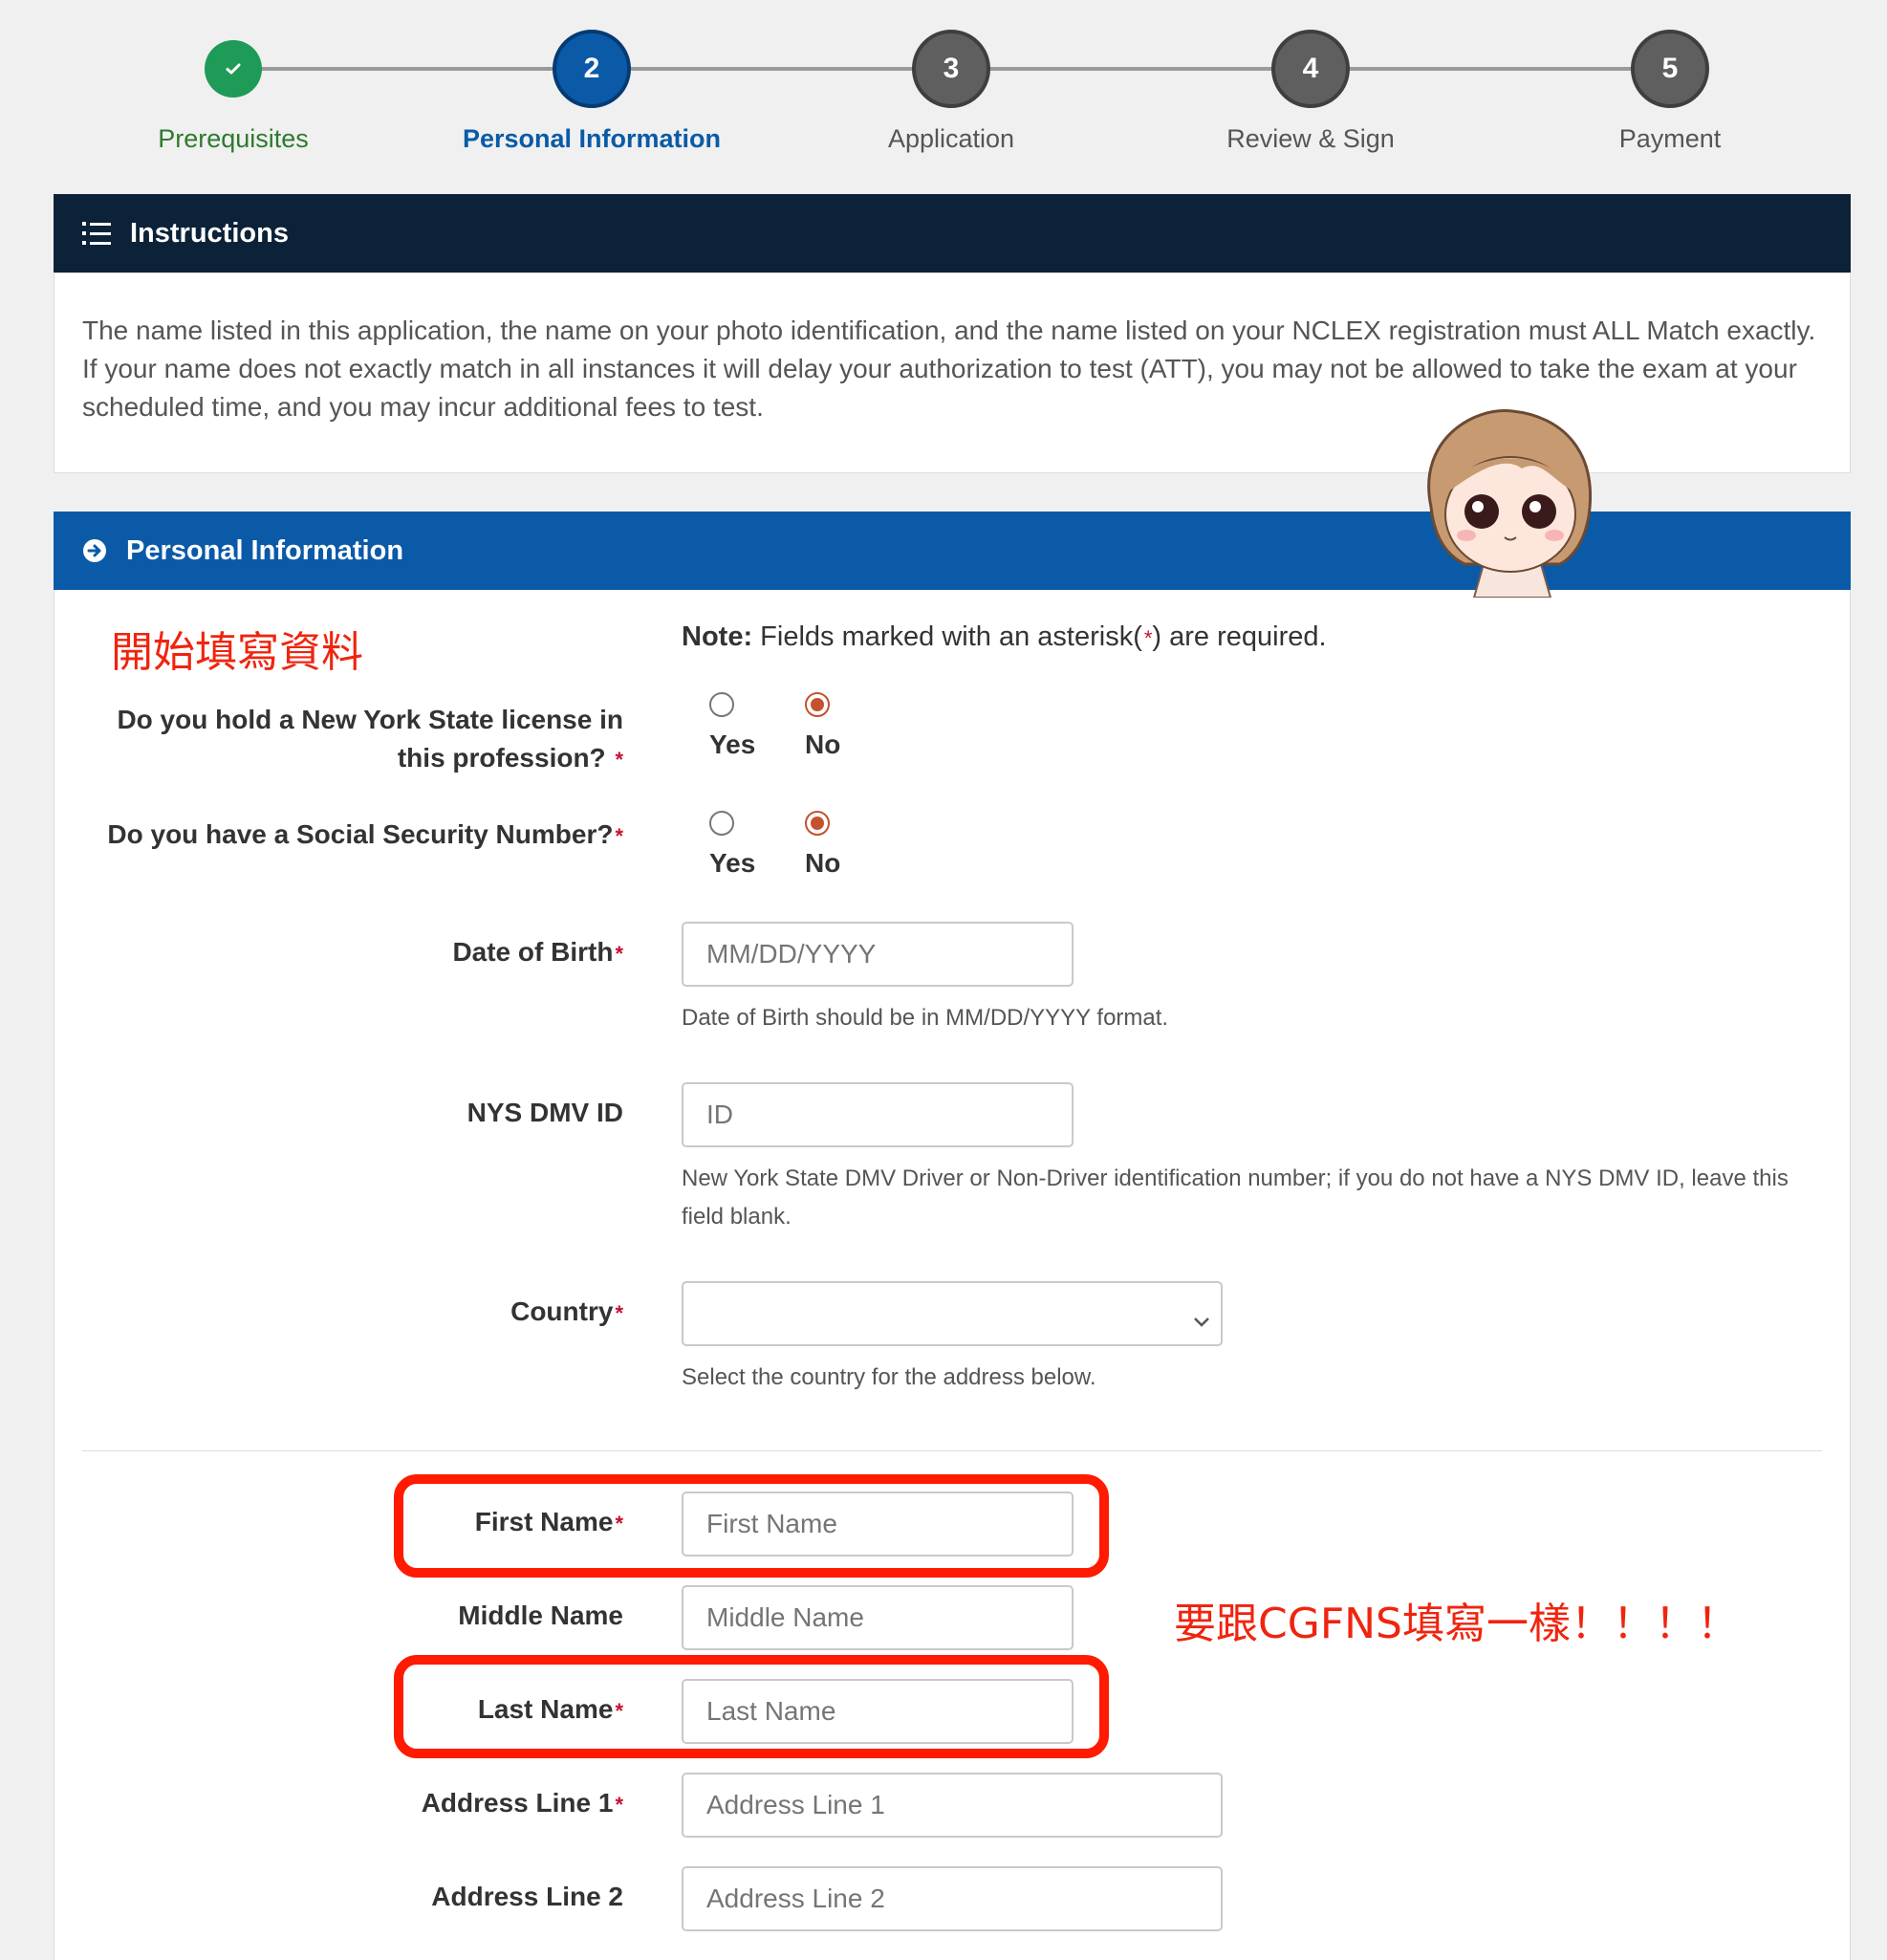 The width and height of the screenshot is (1887, 1960). What do you see at coordinates (732, 745) in the screenshot?
I see `license-yes-label: Yes` at bounding box center [732, 745].